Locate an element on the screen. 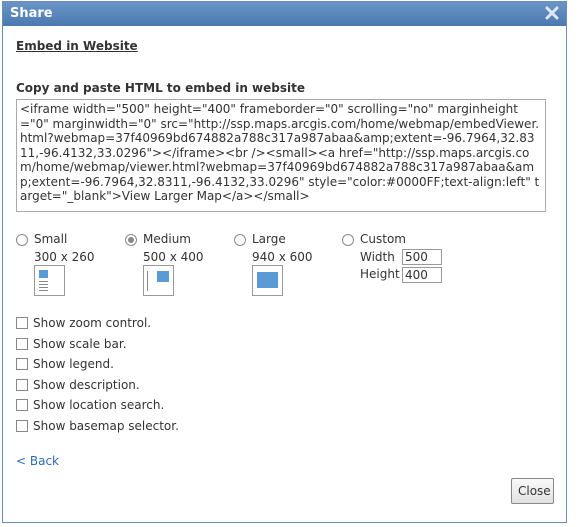 The width and height of the screenshot is (580, 527). size-thumb-medium is located at coordinates (158, 280).